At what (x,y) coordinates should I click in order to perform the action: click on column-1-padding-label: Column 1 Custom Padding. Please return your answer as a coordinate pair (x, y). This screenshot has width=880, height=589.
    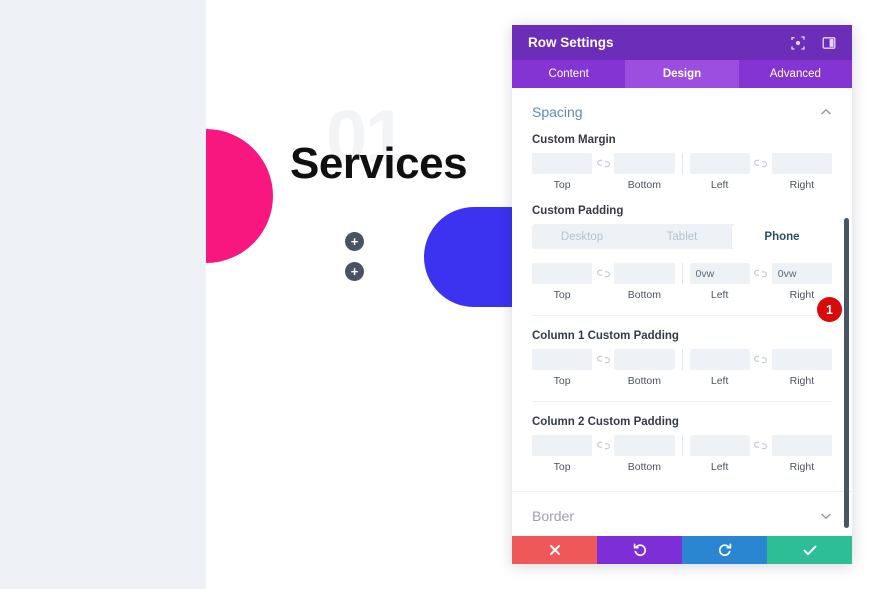
    Looking at the image, I should click on (605, 336).